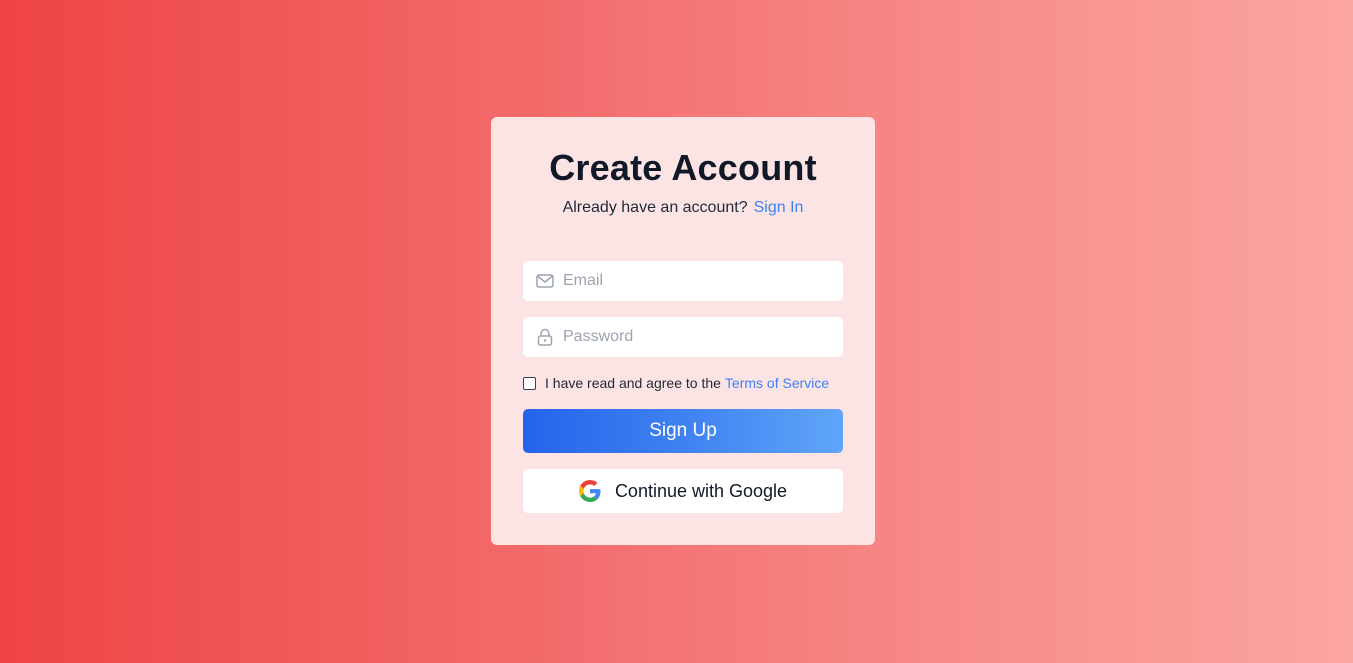 The width and height of the screenshot is (1353, 663). Describe the element at coordinates (701, 490) in the screenshot. I see `google-button-label: Continue with Google` at that location.